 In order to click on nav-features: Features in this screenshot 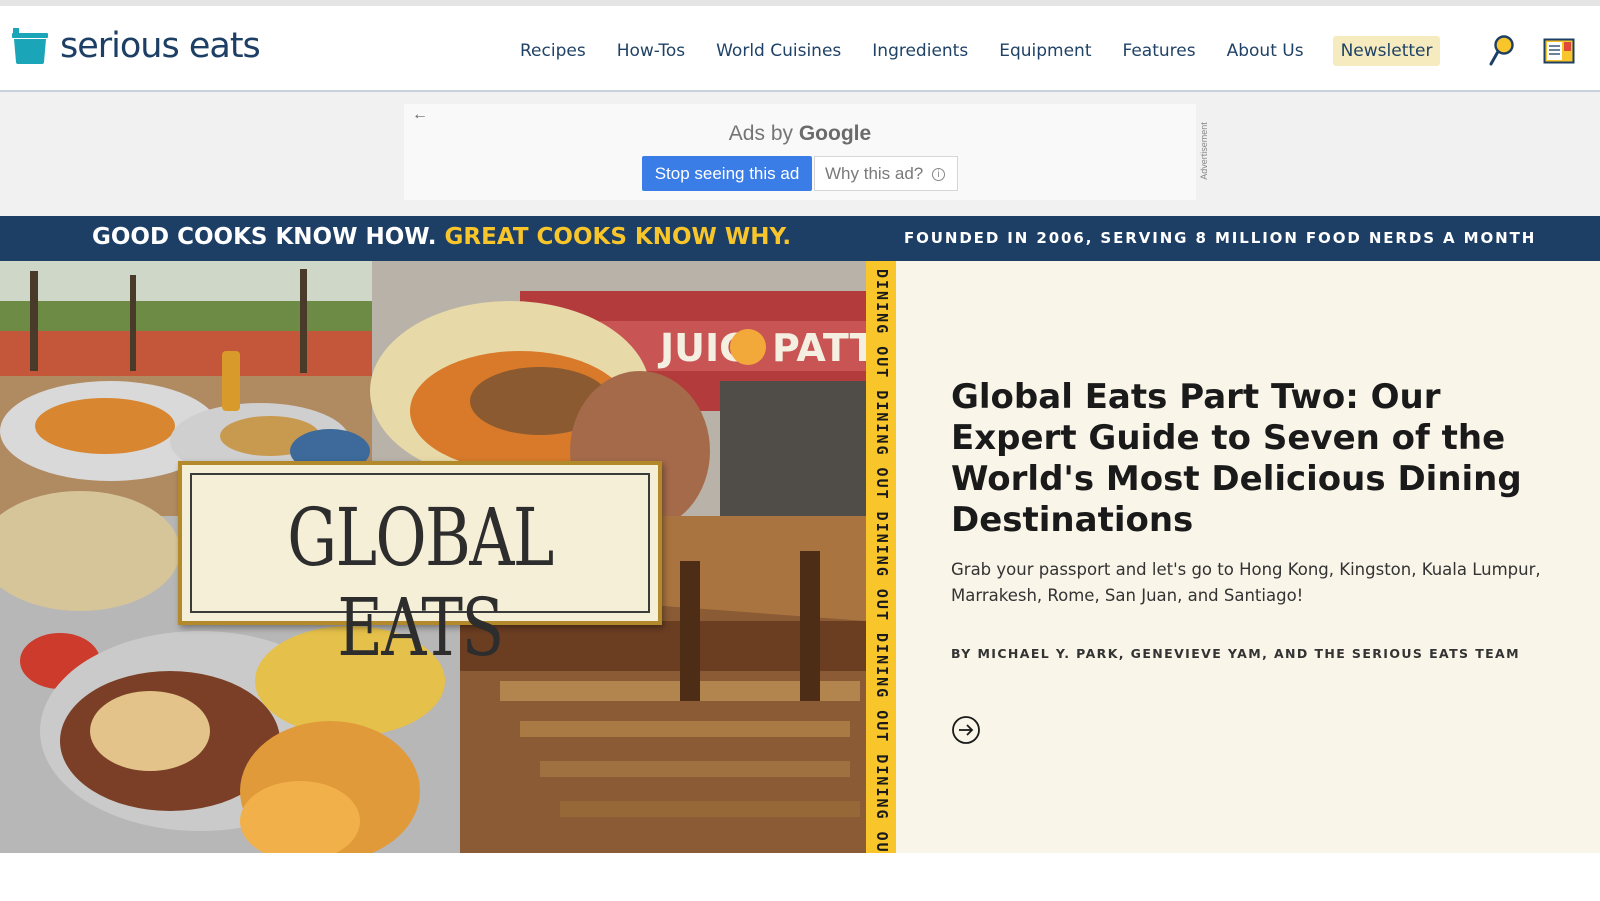, I will do `click(1159, 51)`.